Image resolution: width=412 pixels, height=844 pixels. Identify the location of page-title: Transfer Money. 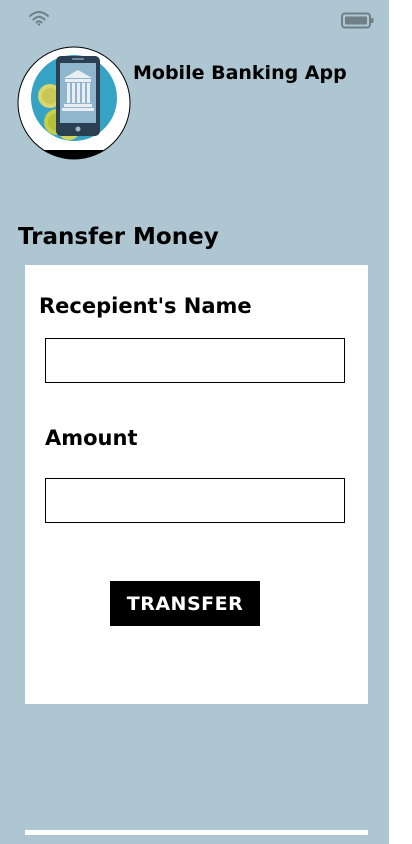
(118, 237).